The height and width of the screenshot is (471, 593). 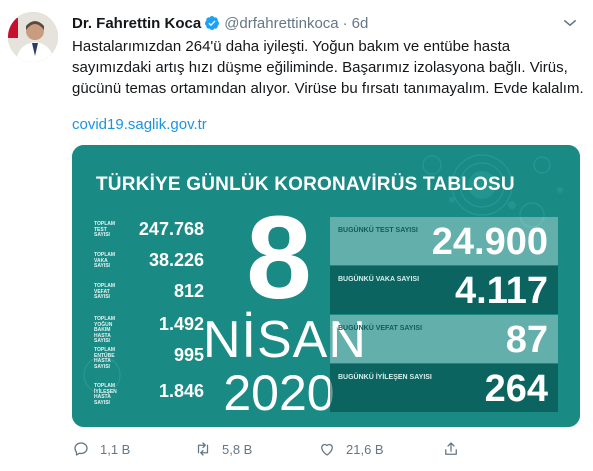 I want to click on author-handle: @drfahrettinkoca, so click(x=281, y=23).